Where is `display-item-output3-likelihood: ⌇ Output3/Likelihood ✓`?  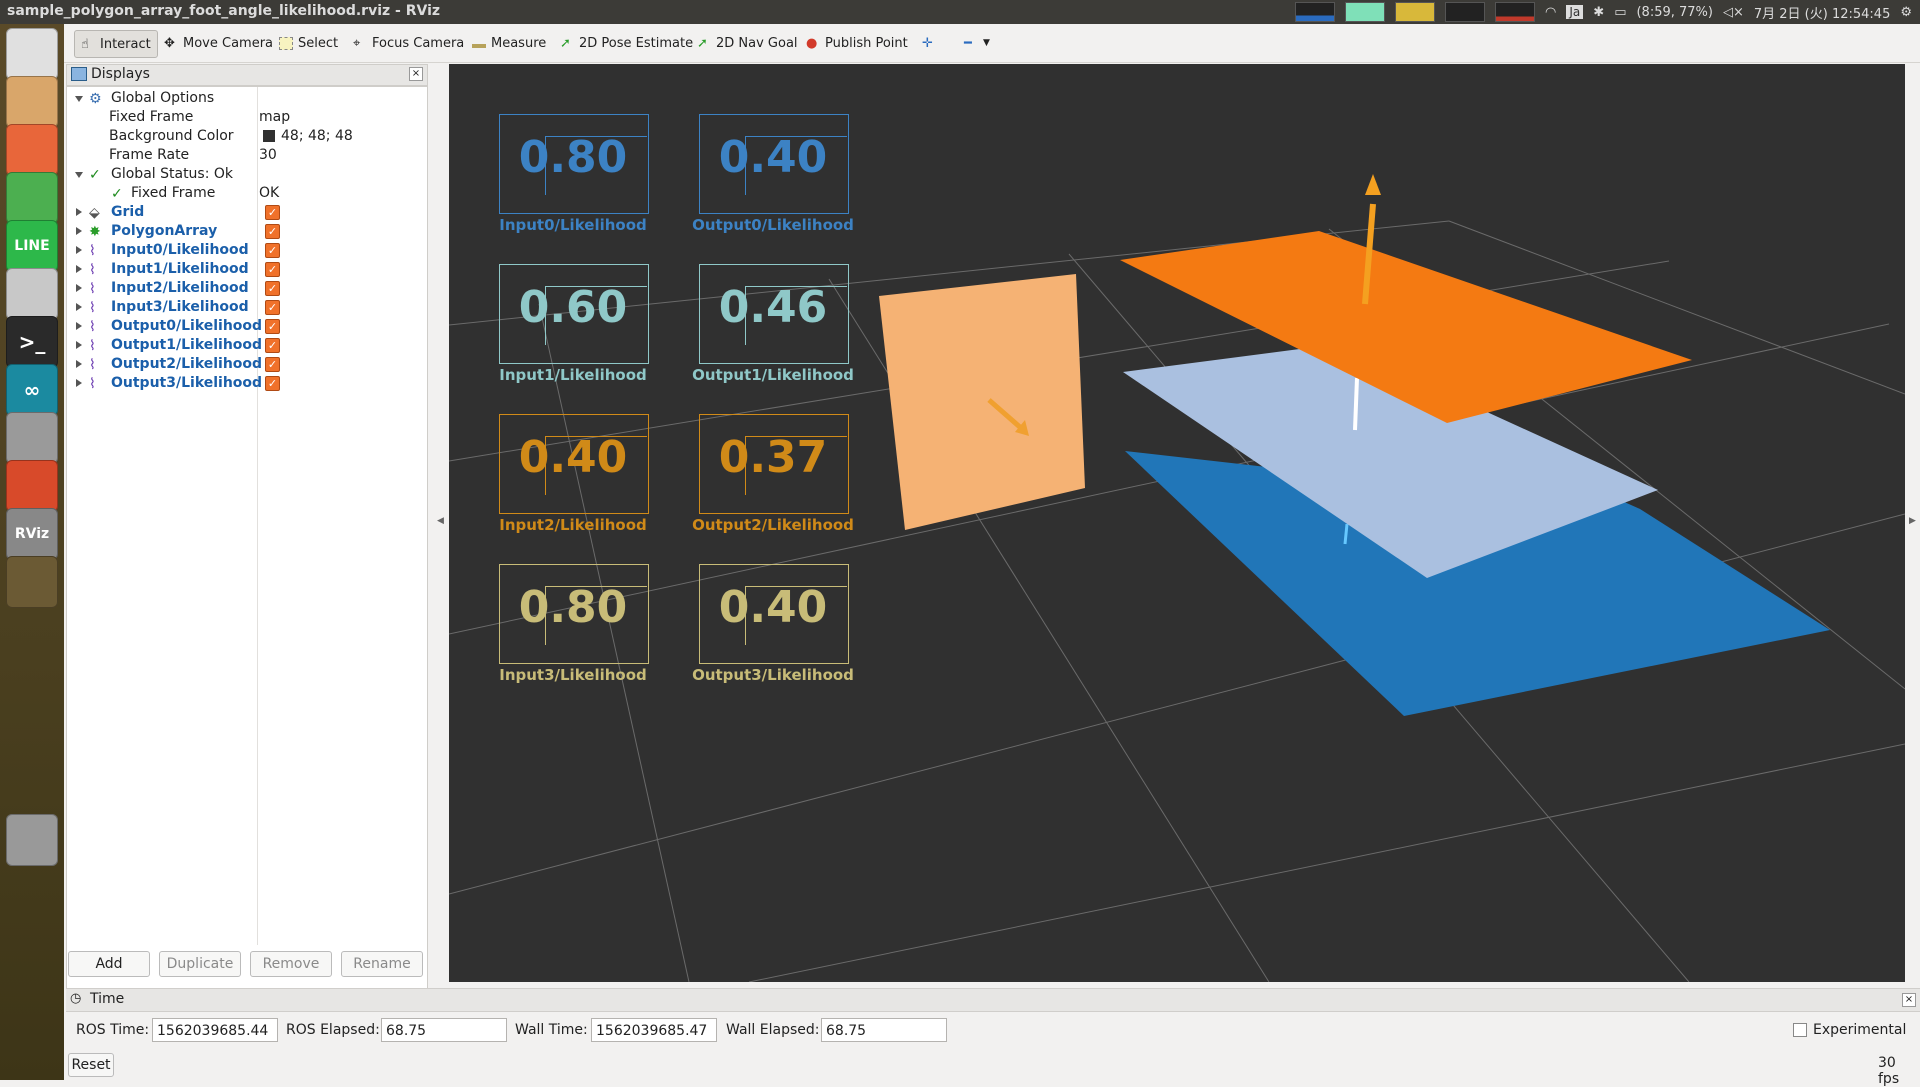 display-item-output3-likelihood: ⌇ Output3/Likelihood ✓ is located at coordinates (246, 383).